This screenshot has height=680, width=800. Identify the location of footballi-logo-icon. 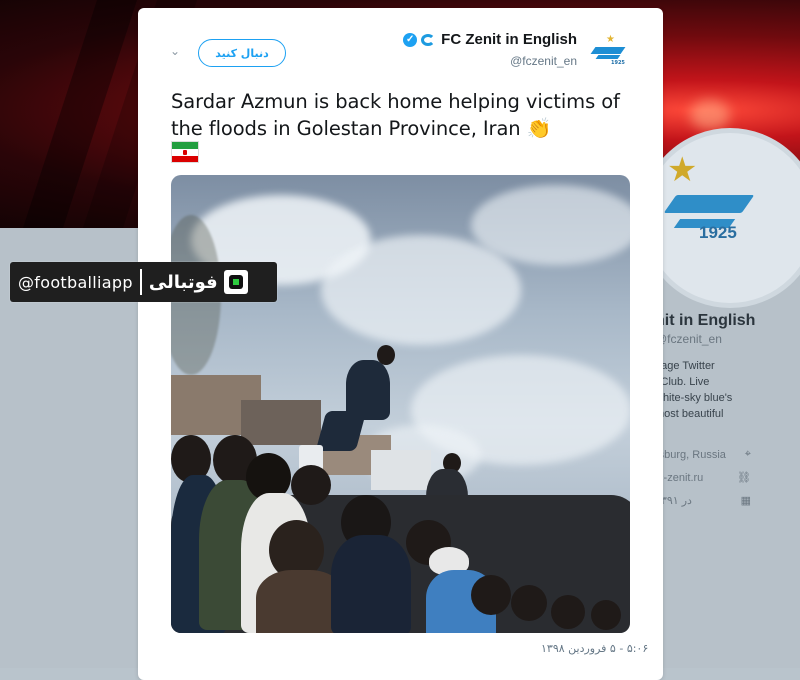
(235, 282).